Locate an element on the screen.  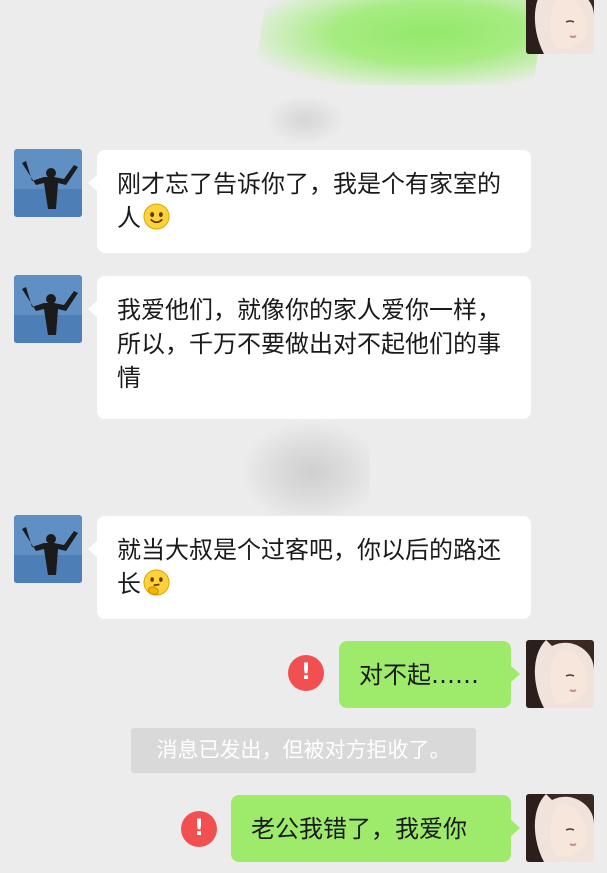
message-bubble: 就当大叔是个过客吧，你以后的路还长 is located at coordinates (309, 567).